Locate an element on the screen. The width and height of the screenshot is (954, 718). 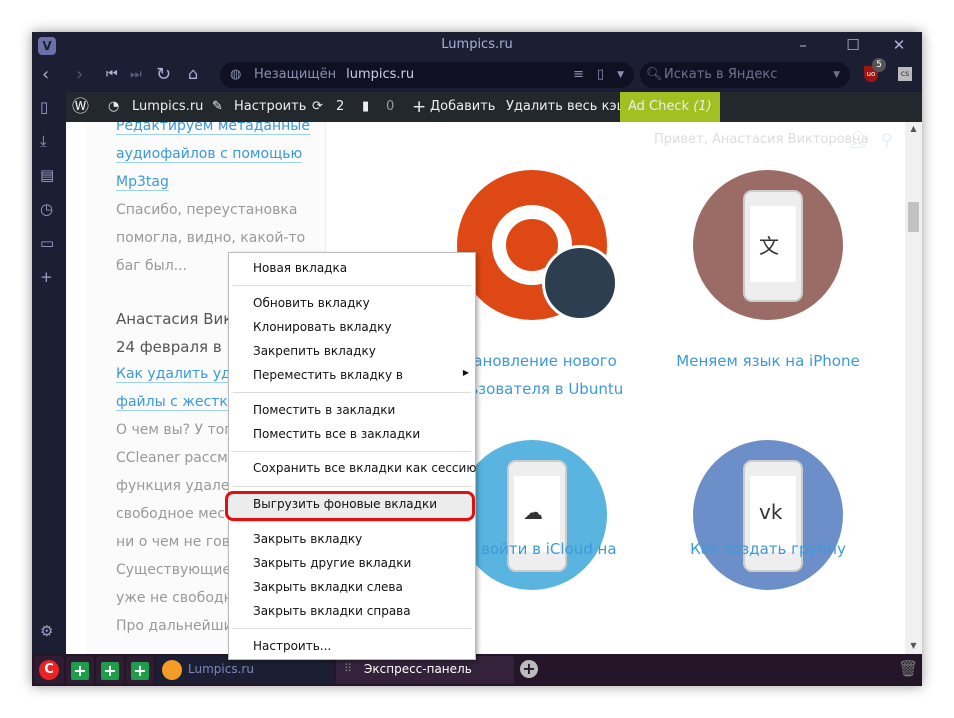
menu-item: Сохранить все вкладки как сессию is located at coordinates (364, 468).